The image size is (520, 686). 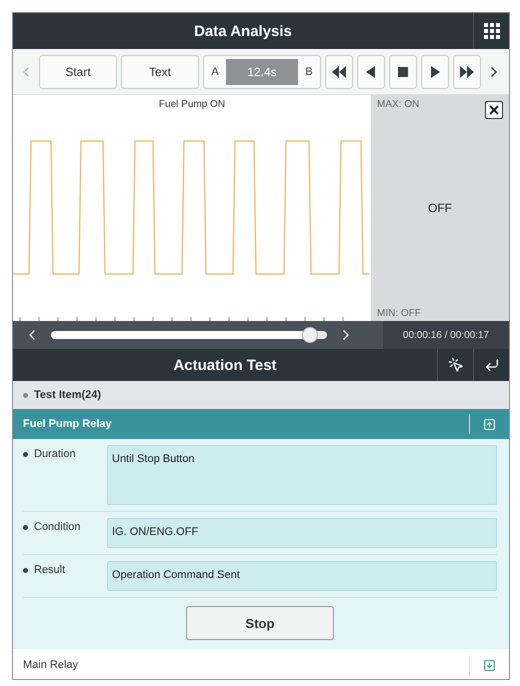 I want to click on graph-title: Fuel Pump ON, so click(x=192, y=104).